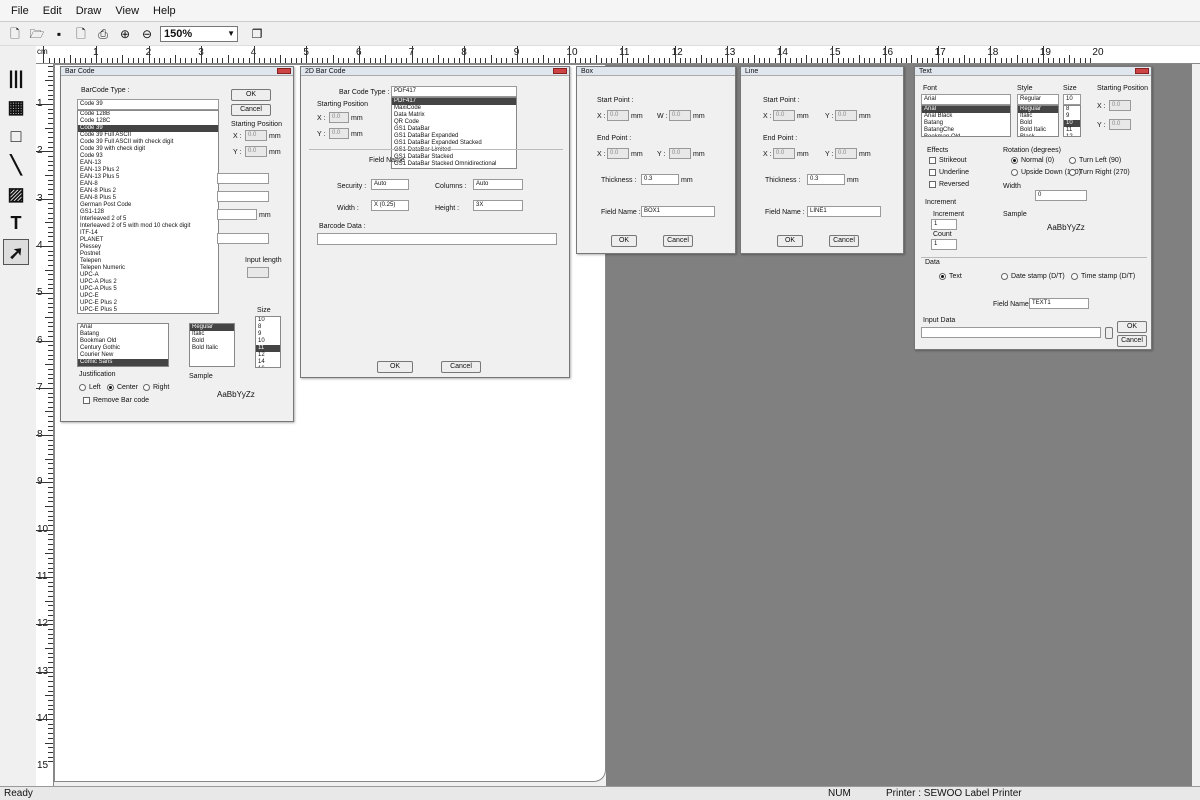 The height and width of the screenshot is (800, 1200). Describe the element at coordinates (942, 276) in the screenshot. I see `data-text-radio` at that location.